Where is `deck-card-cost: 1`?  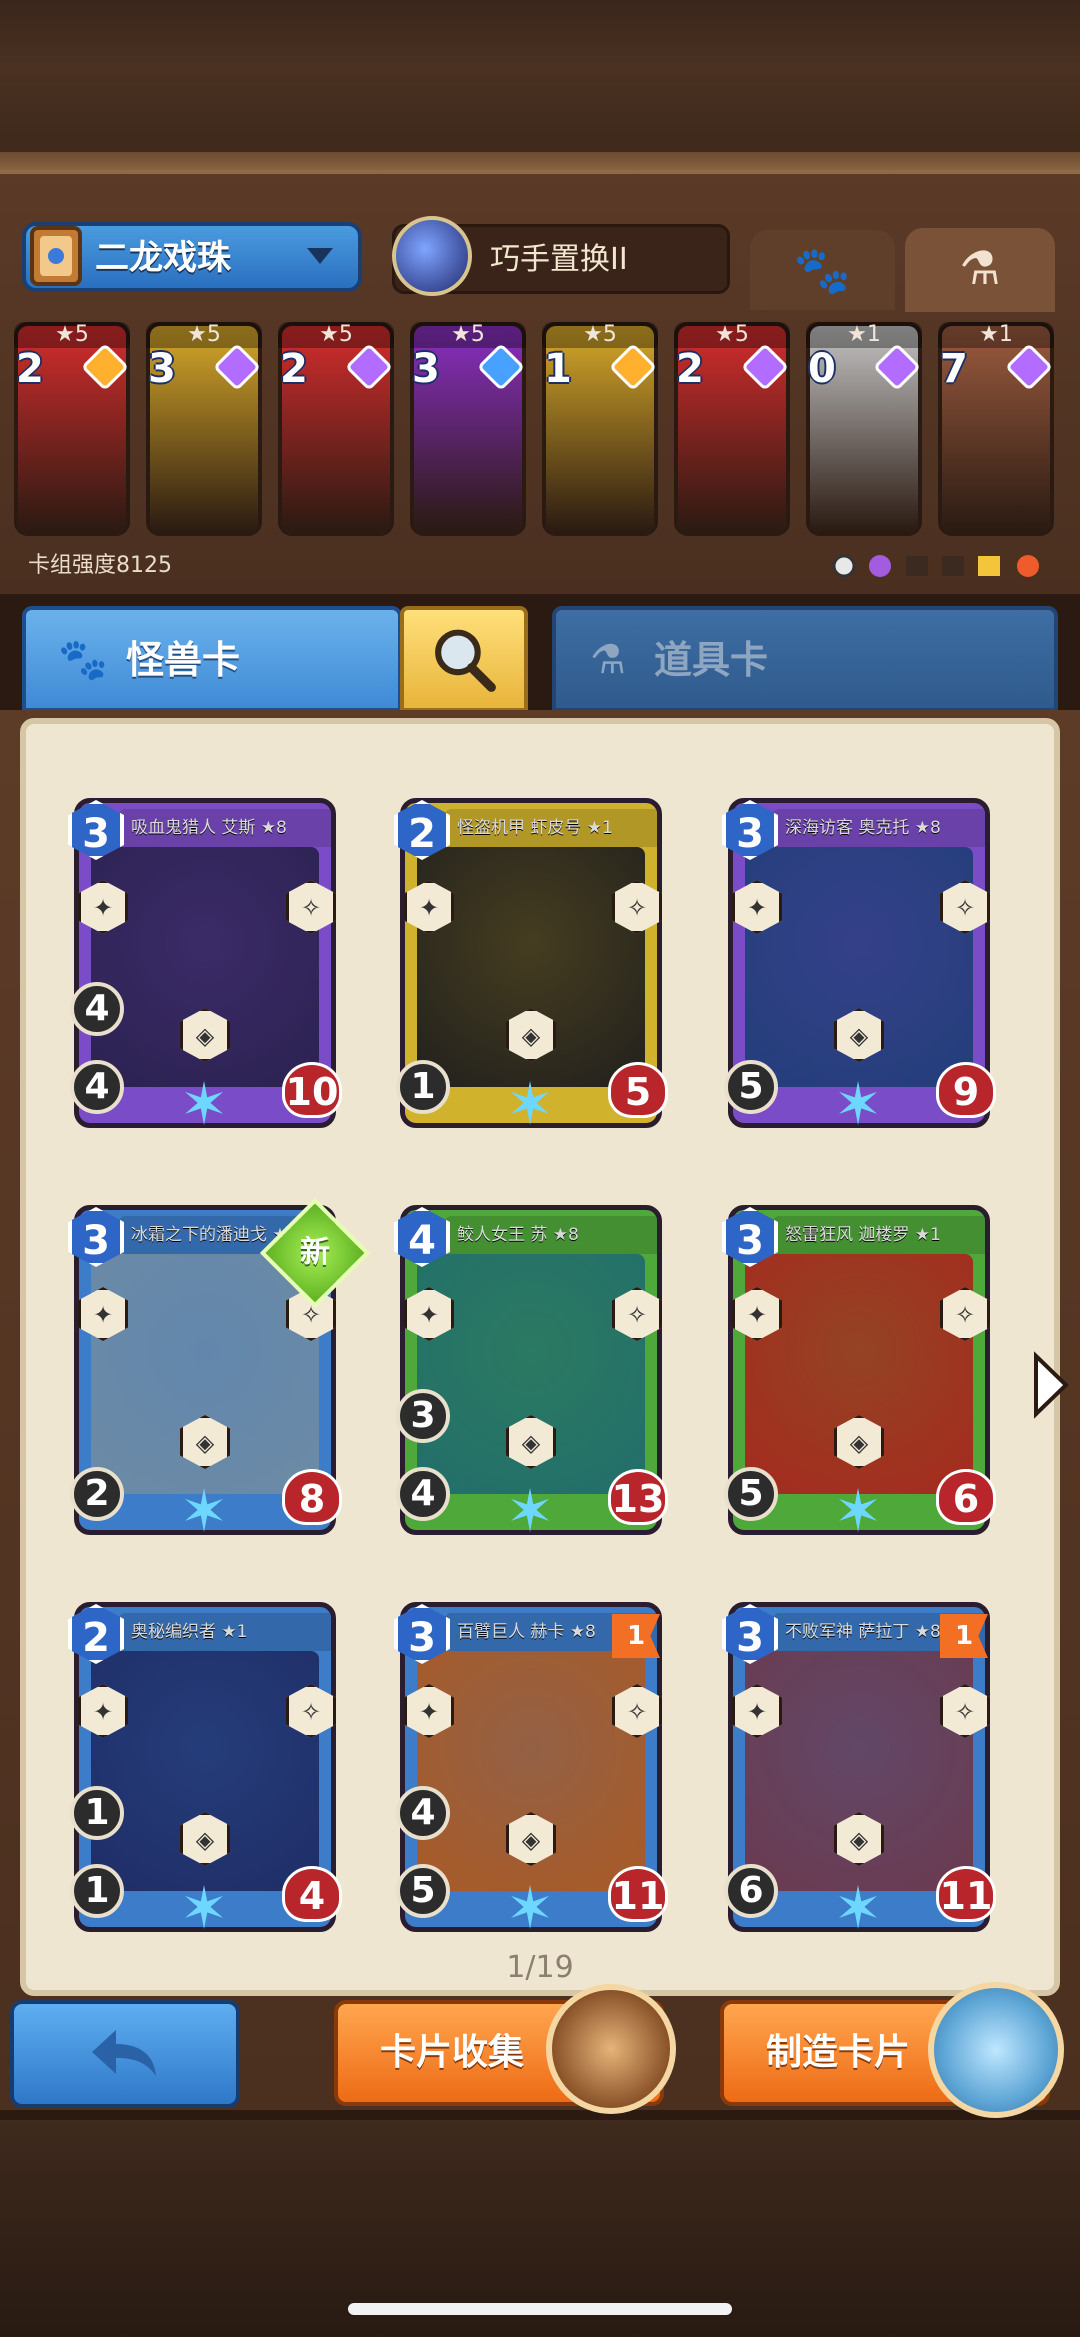 deck-card-cost: 1 is located at coordinates (558, 369).